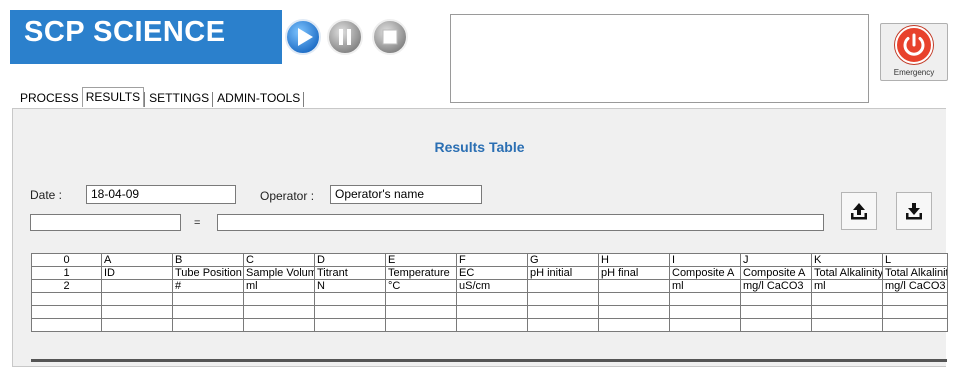  I want to click on download-icon, so click(914, 211).